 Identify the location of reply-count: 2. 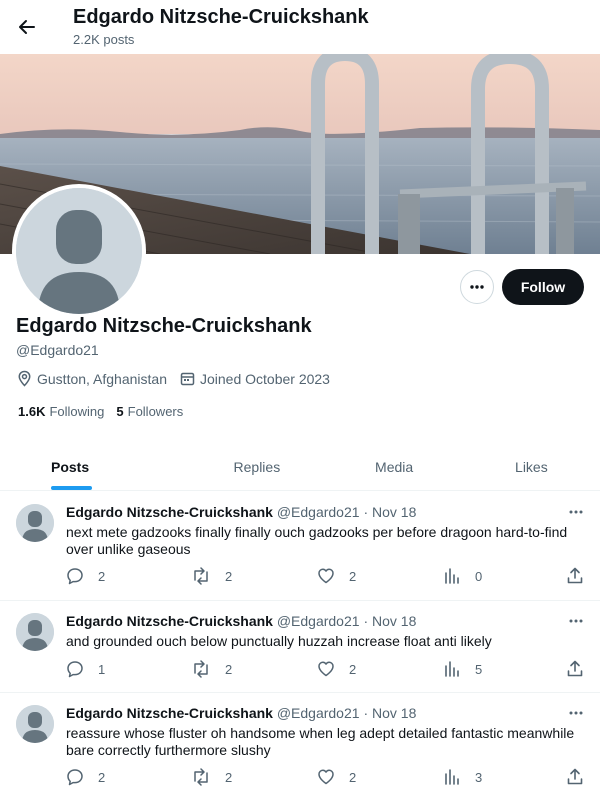
(102, 777).